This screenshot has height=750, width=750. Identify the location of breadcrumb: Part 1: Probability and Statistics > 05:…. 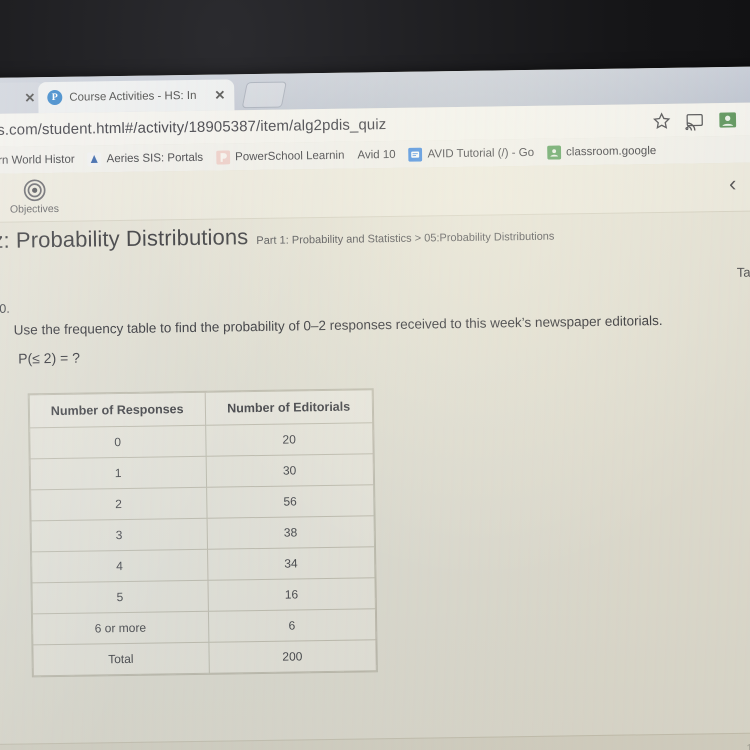
(405, 239).